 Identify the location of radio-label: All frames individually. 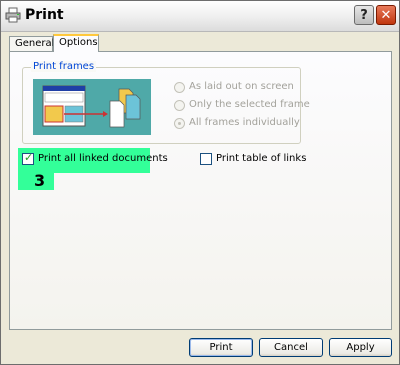
(244, 122).